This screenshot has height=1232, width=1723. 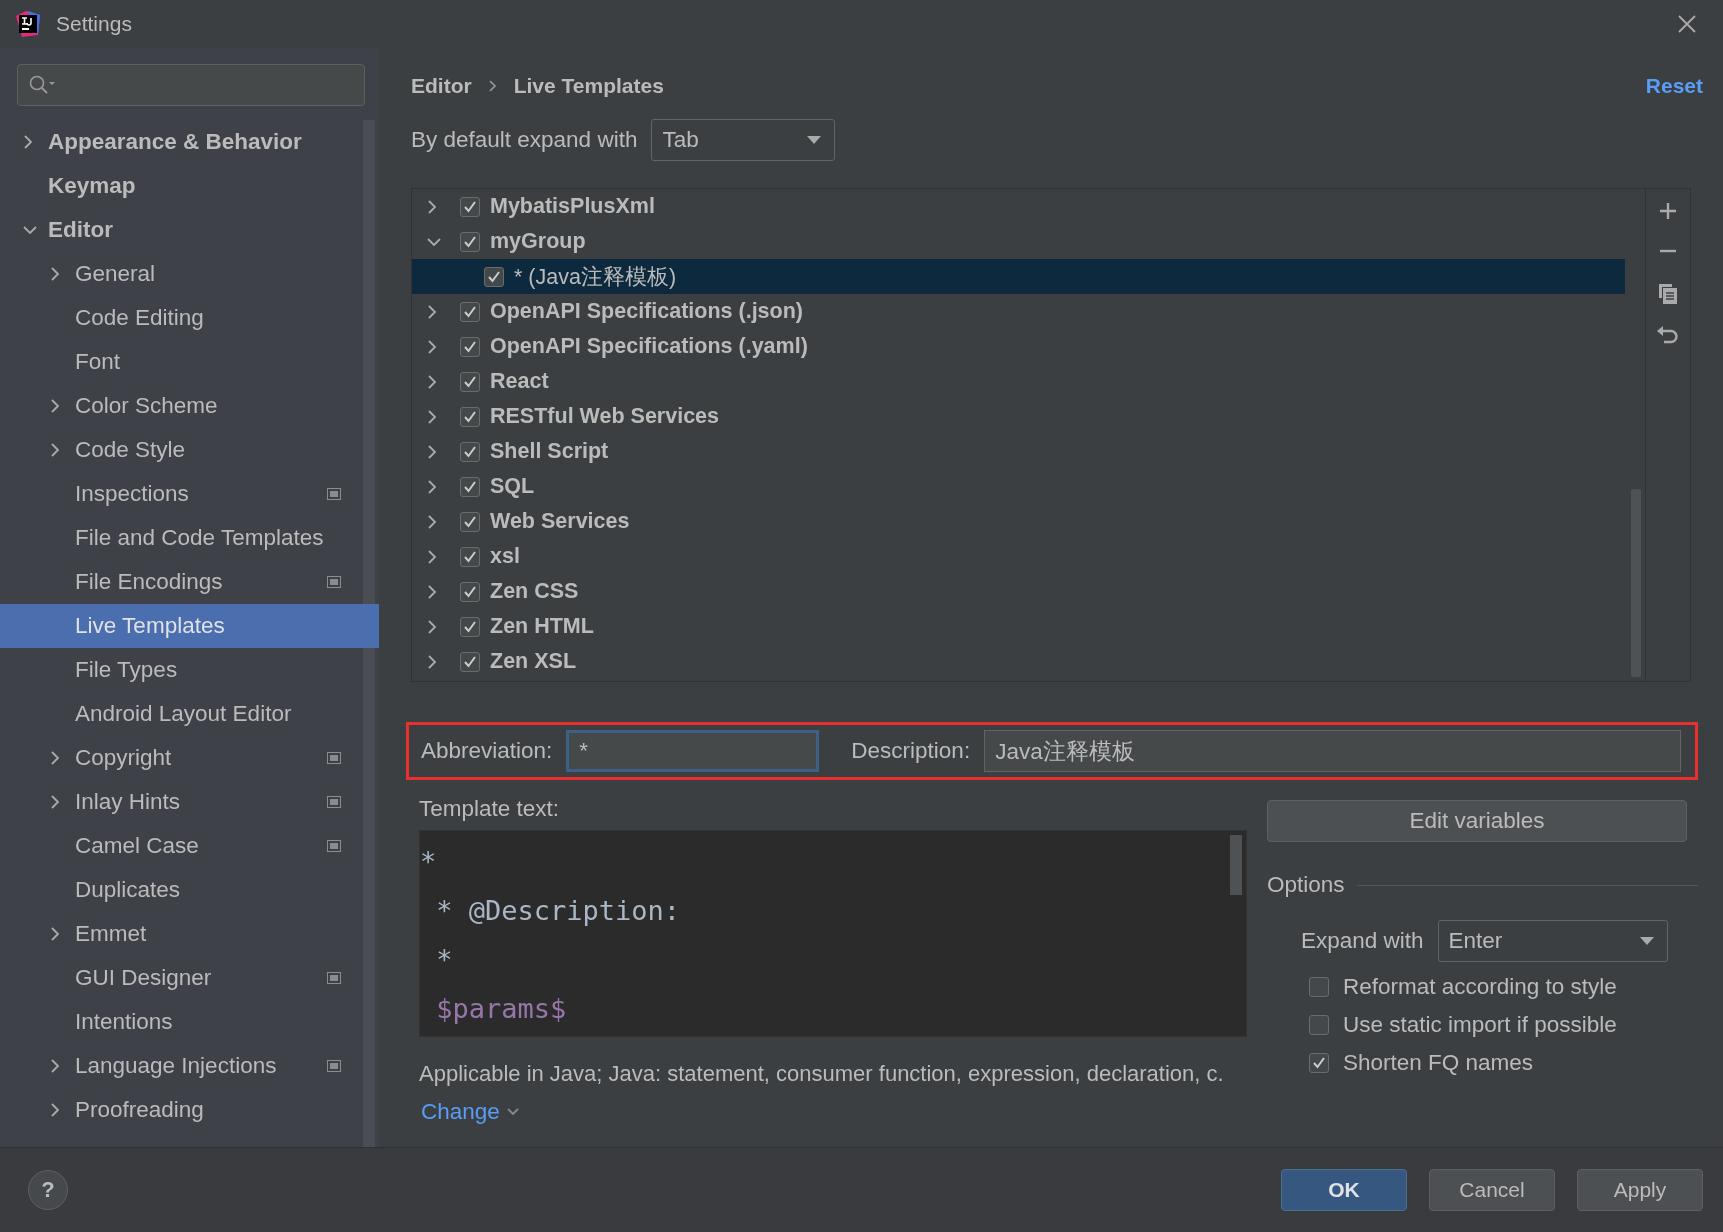 I want to click on search-field, so click(x=191, y=85).